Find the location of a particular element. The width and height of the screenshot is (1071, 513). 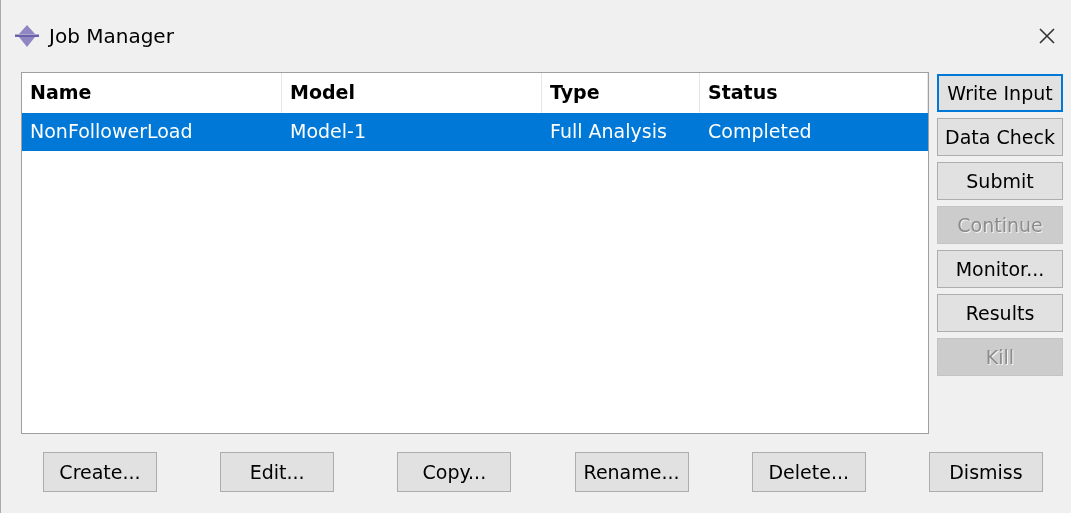

window-title: Job Manager is located at coordinates (112, 36).